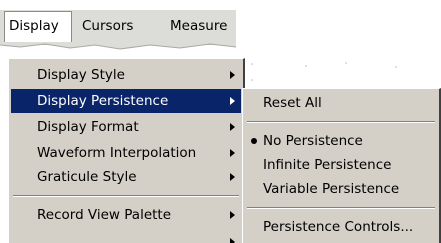 This screenshot has width=441, height=243. I want to click on menu-item-label: Graticule Style, so click(87, 177).